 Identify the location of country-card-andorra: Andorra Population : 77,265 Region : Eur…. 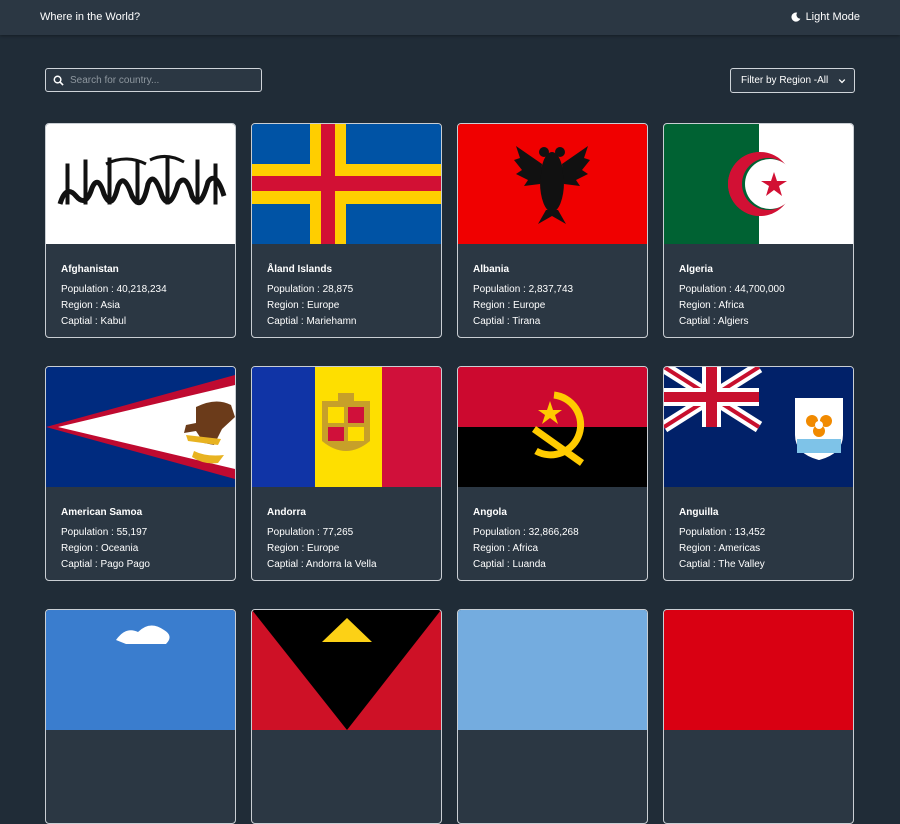
(346, 473).